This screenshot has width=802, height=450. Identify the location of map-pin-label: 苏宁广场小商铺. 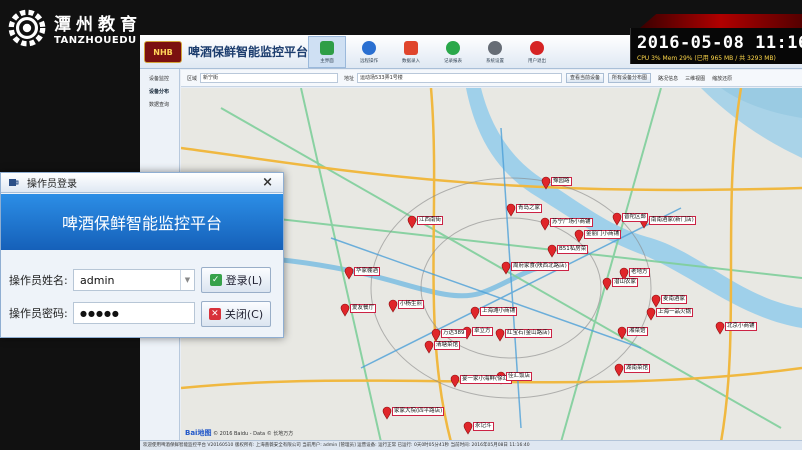
(571, 222).